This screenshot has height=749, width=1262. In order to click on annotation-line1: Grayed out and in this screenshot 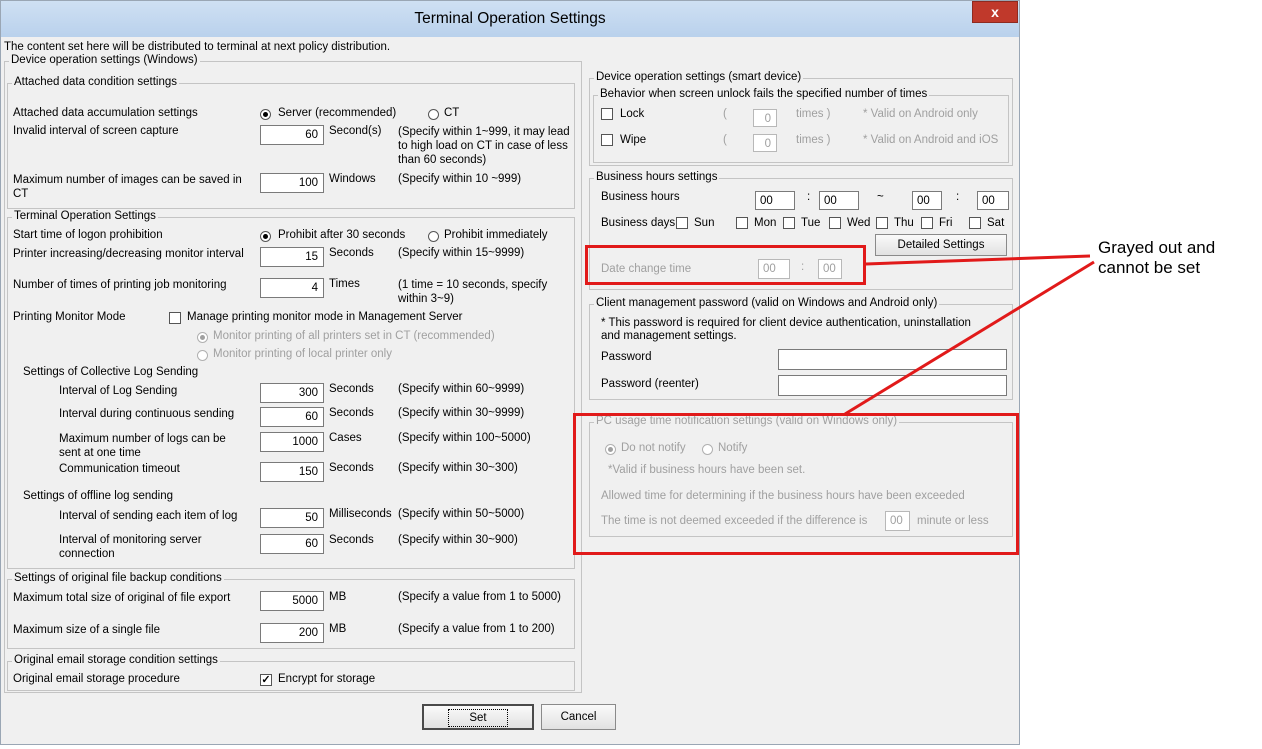, I will do `click(1157, 247)`.